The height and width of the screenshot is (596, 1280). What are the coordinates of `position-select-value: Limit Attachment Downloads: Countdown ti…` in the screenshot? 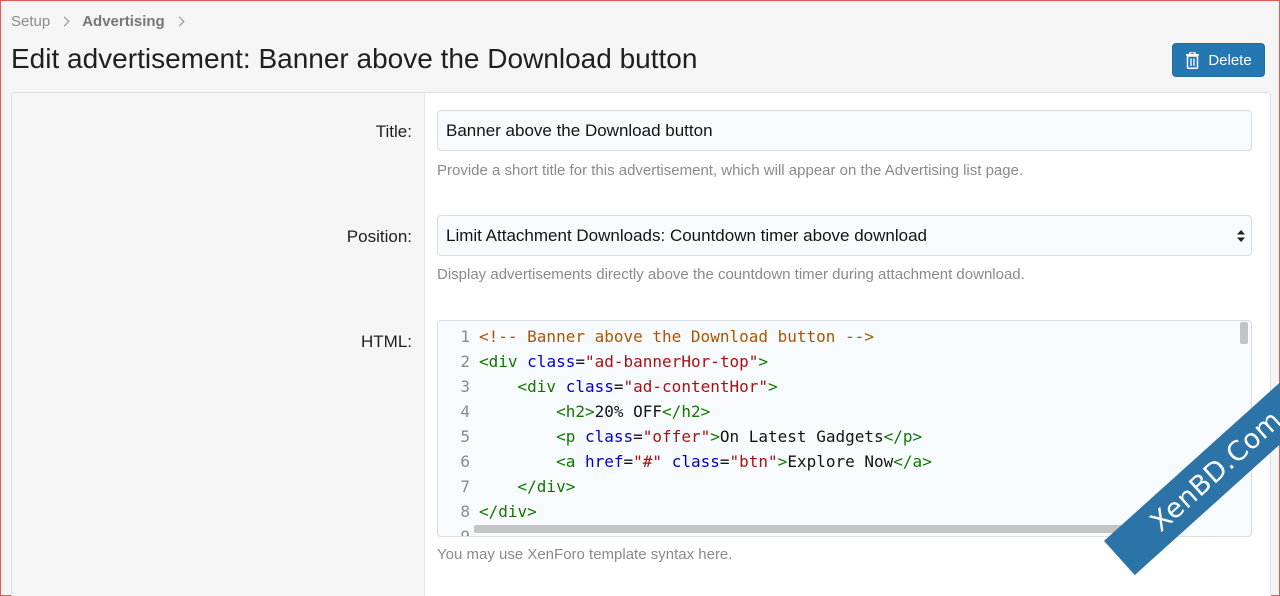 It's located at (686, 235).